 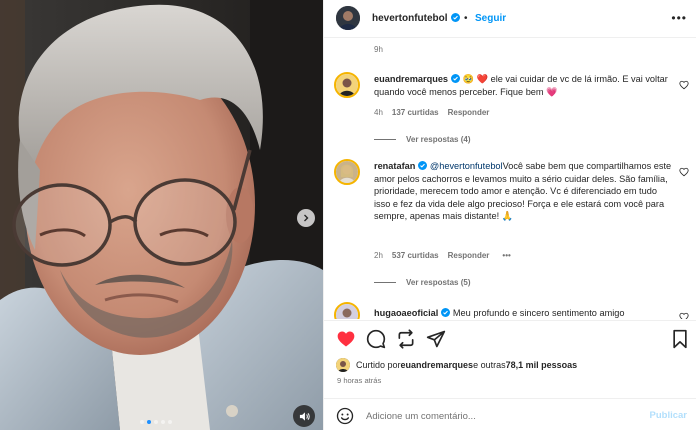 I want to click on add-comment-bar: Publicar, so click(x=510, y=414).